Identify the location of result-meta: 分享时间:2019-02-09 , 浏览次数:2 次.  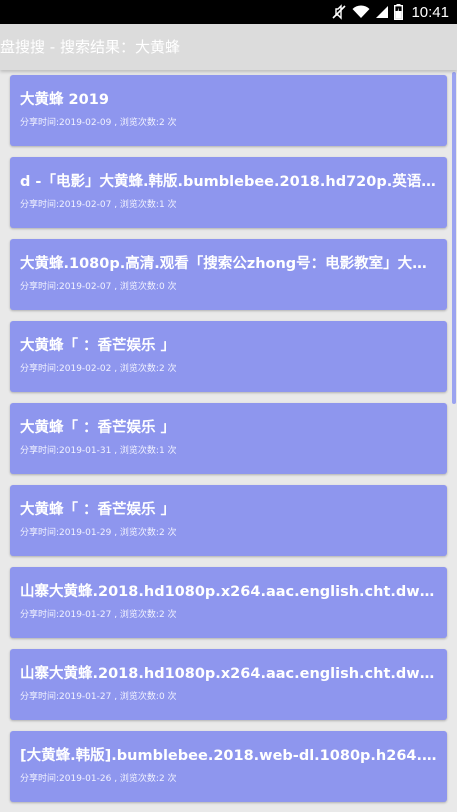
(98, 123).